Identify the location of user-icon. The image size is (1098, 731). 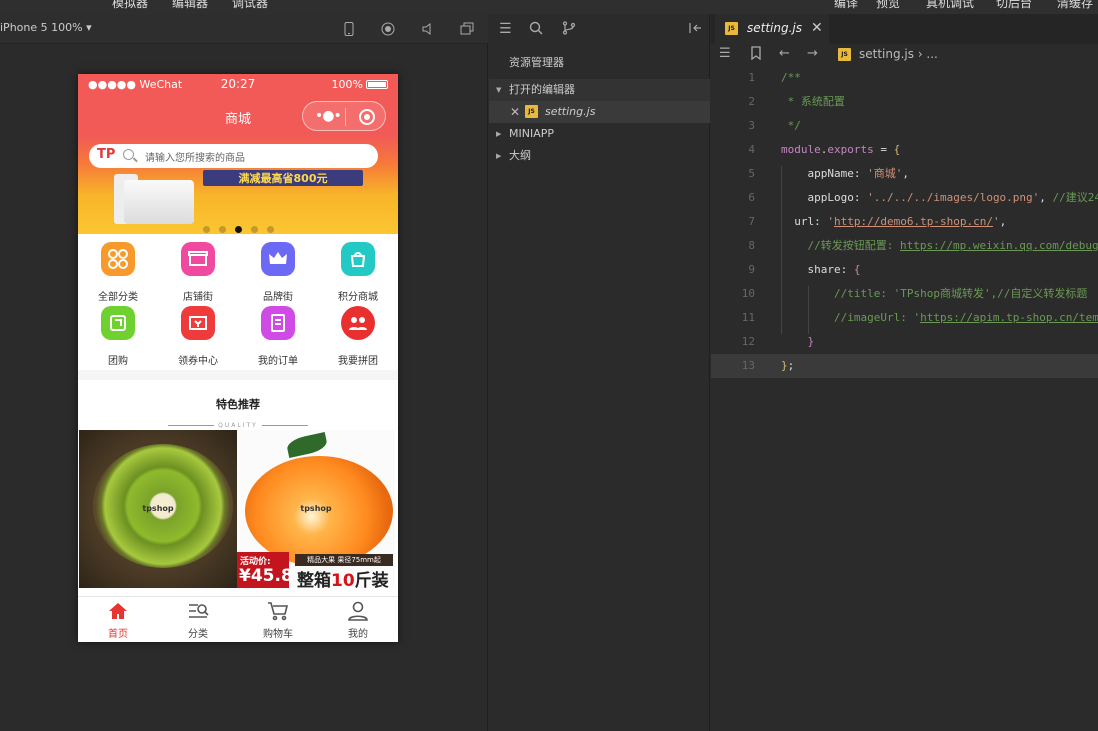
(358, 612).